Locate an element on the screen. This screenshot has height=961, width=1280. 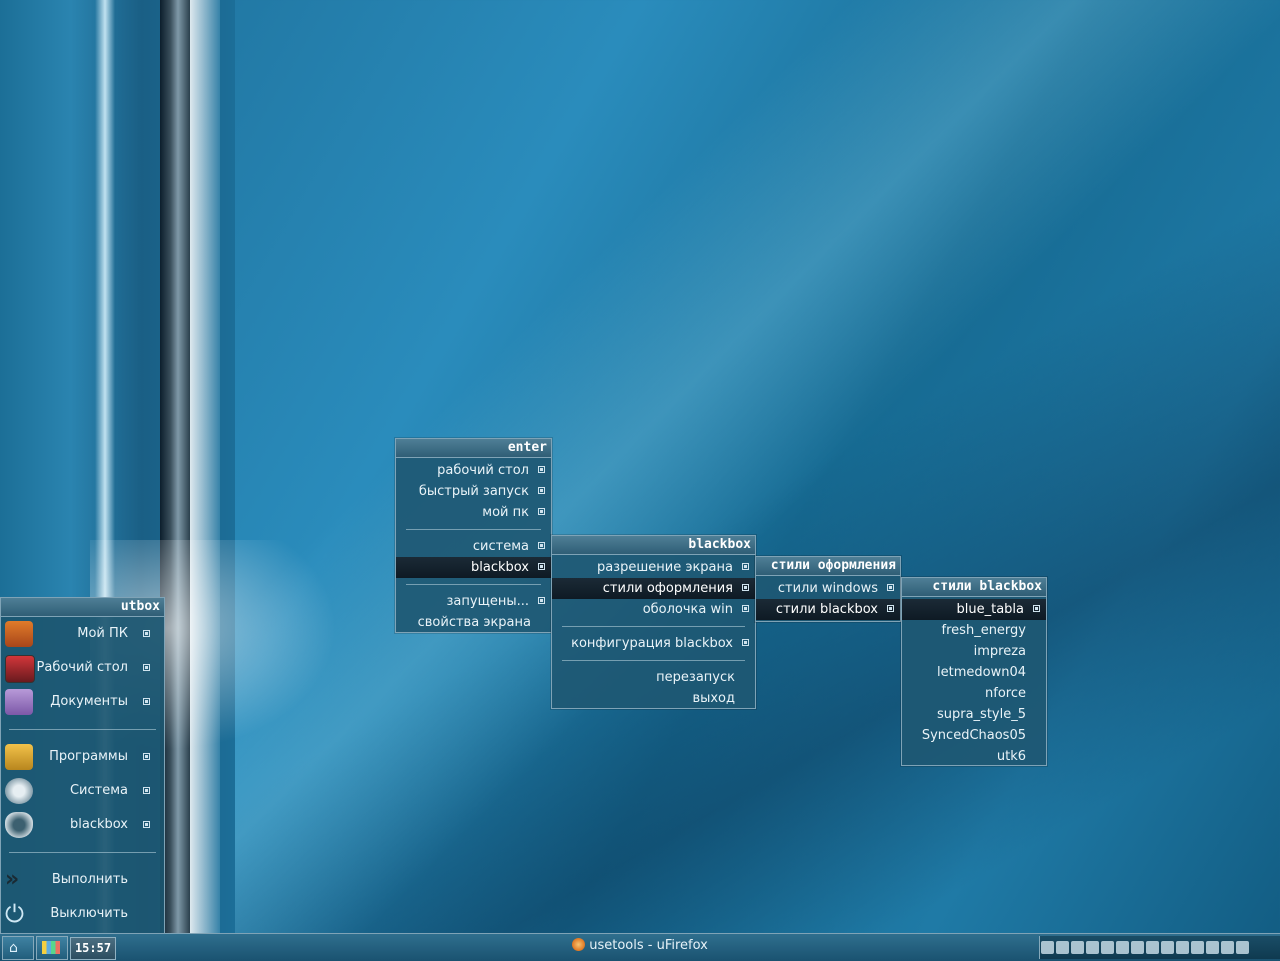
gear-icon is located at coordinates (19, 791).